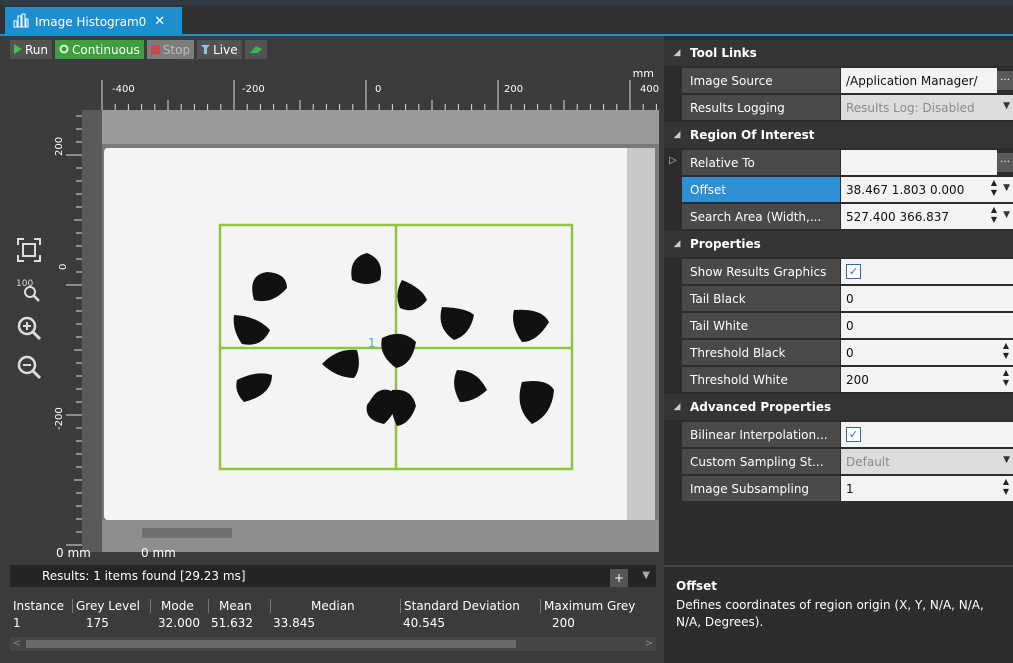 This screenshot has width=1013, height=663. I want to click on column-header: Grey Level, so click(111, 605).